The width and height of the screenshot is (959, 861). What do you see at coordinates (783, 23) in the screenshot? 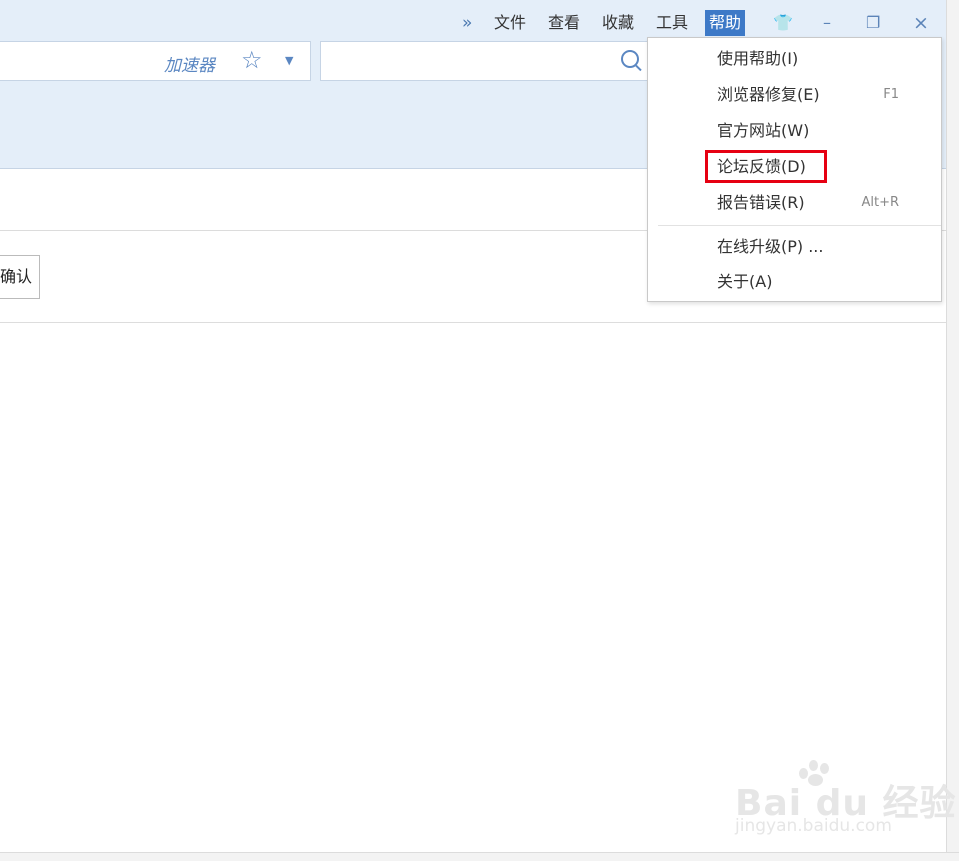
I see `skin-icon: 👕` at bounding box center [783, 23].